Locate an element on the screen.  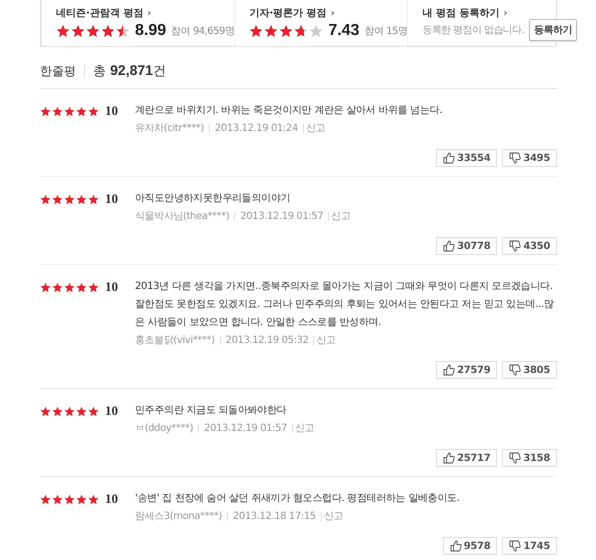
section-title: 한줄평 is located at coordinates (58, 71).